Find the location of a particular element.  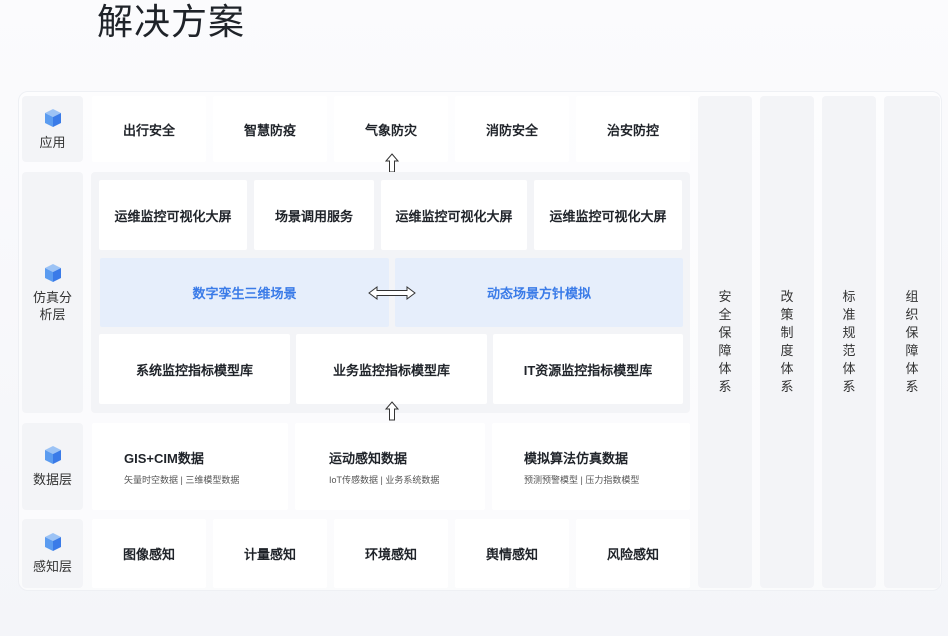

sim-model-lib: IT资源监控指标模型库 is located at coordinates (588, 369).